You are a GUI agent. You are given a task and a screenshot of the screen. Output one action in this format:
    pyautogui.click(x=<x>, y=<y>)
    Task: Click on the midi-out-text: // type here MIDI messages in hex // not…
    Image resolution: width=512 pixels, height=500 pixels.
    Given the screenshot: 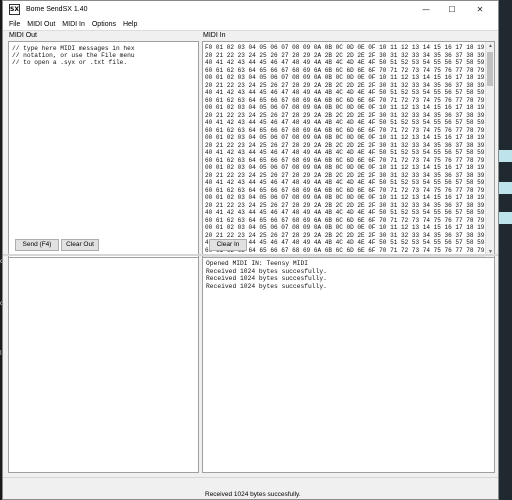 What is the action you would take?
    pyautogui.click(x=73, y=55)
    